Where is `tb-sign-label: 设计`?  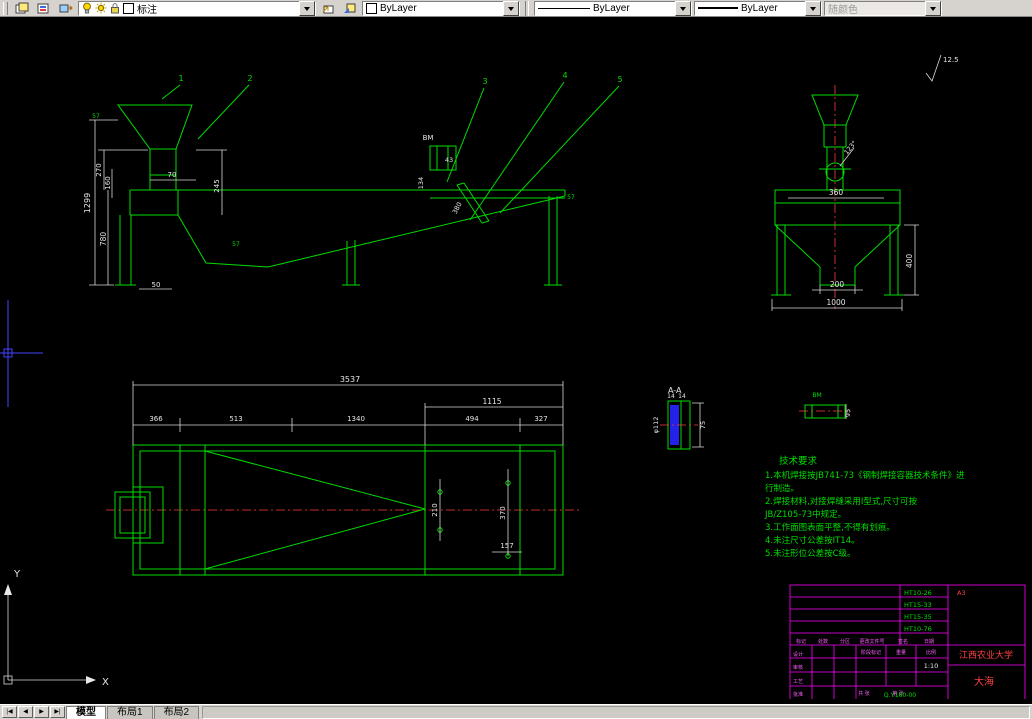
tb-sign-label: 设计 is located at coordinates (798, 654).